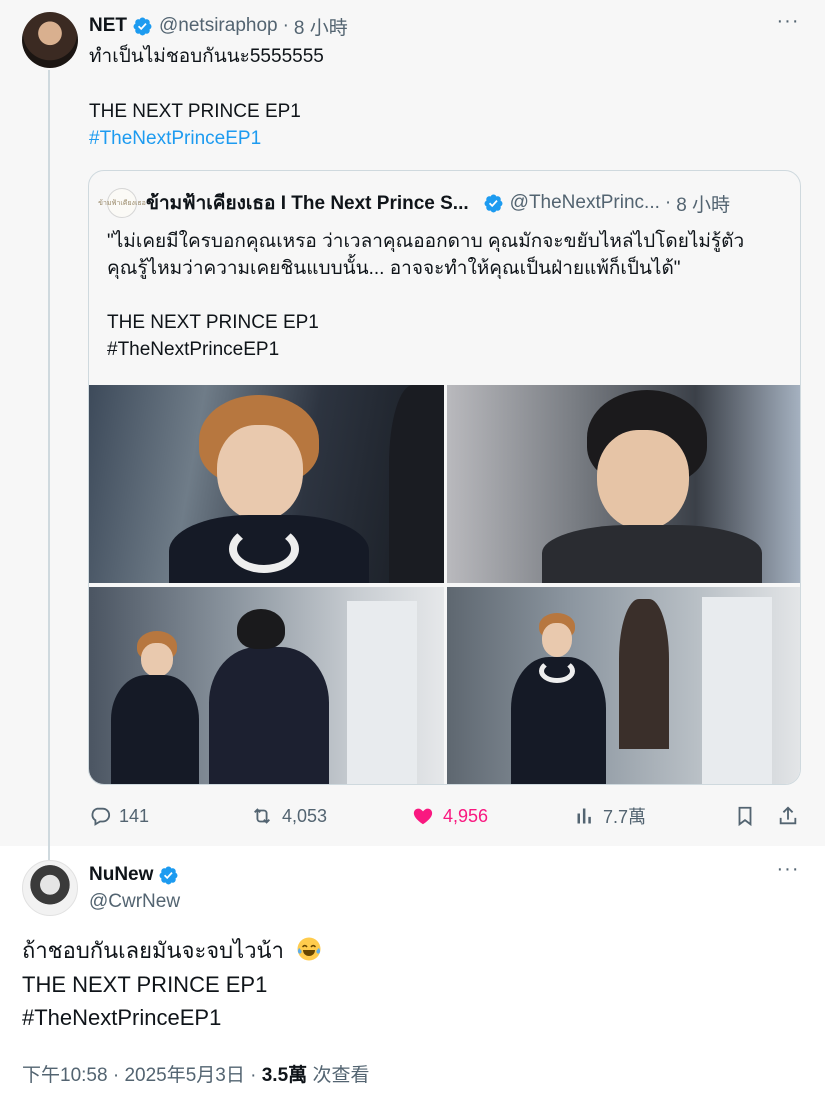  Describe the element at coordinates (309, 949) in the screenshot. I see `laughing-emoji-icon` at that location.